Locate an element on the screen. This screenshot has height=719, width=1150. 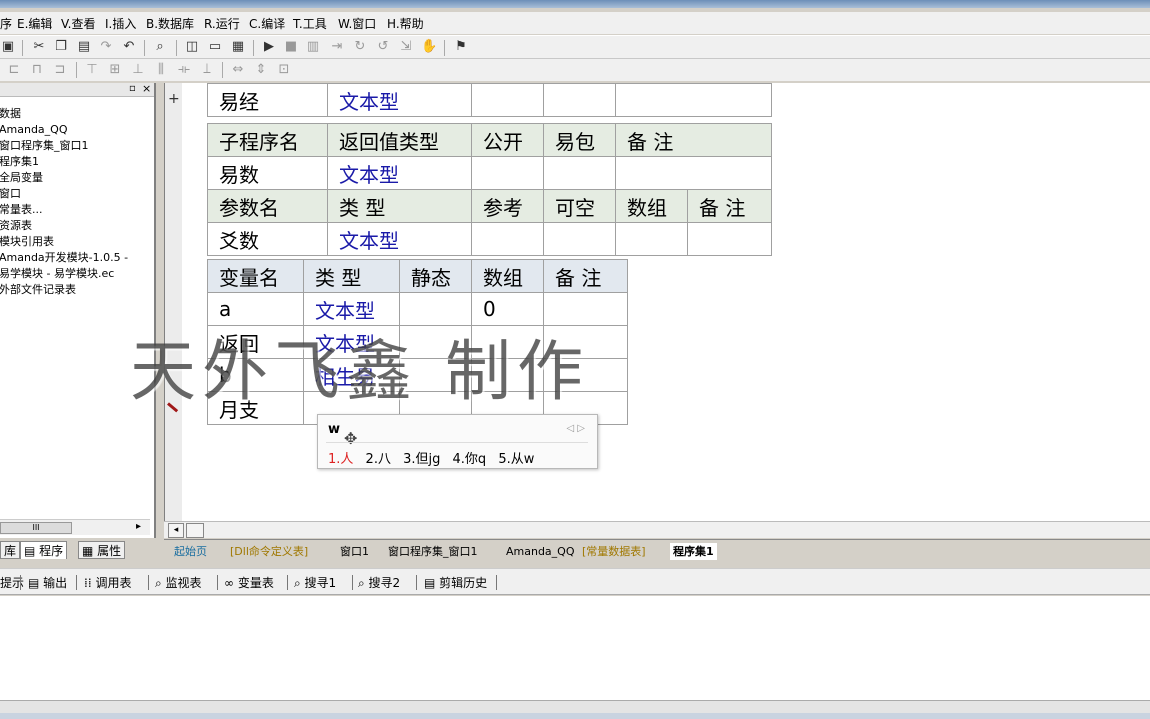
step-into-icon: ⇥ is located at coordinates (337, 47).